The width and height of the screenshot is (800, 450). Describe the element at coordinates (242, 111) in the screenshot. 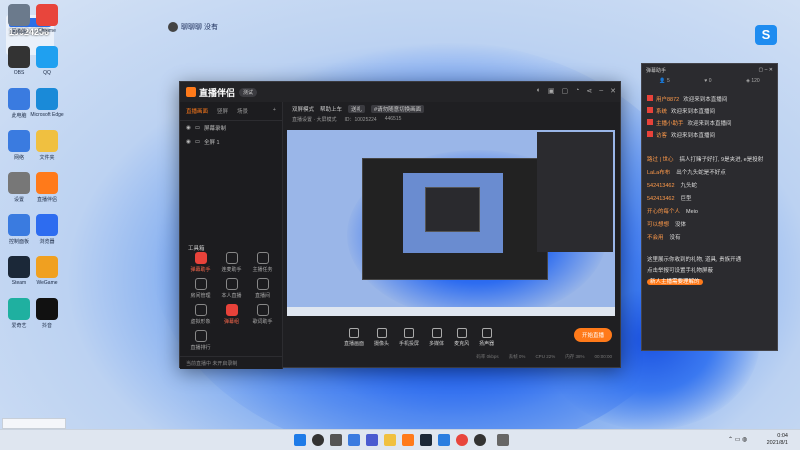

I see `tab-scene: 场景` at that location.